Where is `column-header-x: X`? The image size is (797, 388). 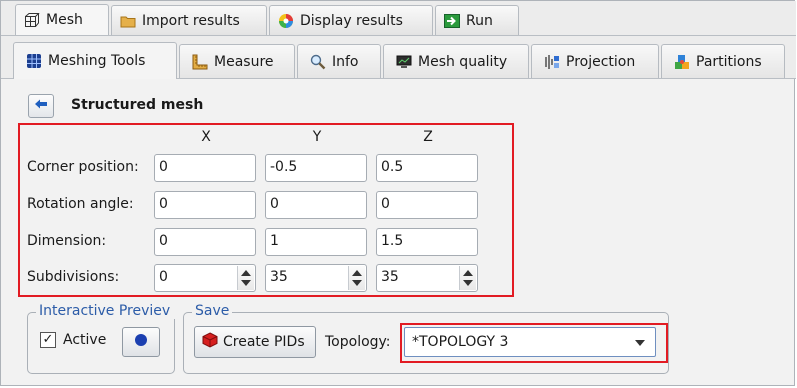 column-header-x: X is located at coordinates (206, 137).